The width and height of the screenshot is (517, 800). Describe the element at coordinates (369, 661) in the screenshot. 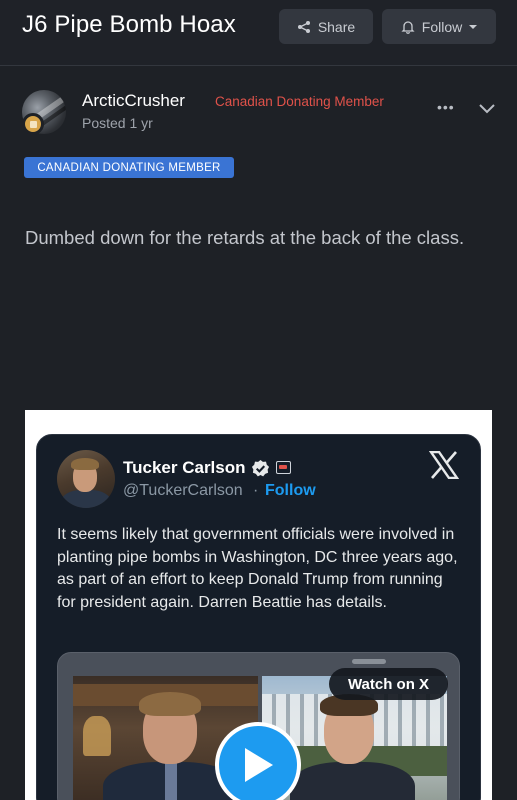

I see `media-drag-handle` at that location.